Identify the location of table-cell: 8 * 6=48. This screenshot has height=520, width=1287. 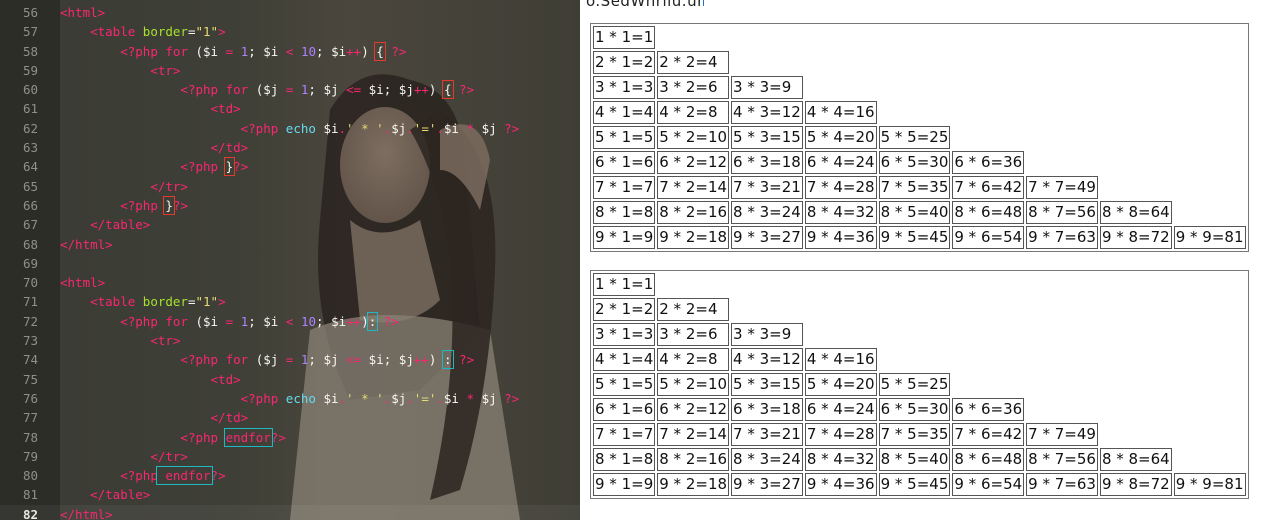
(988, 212).